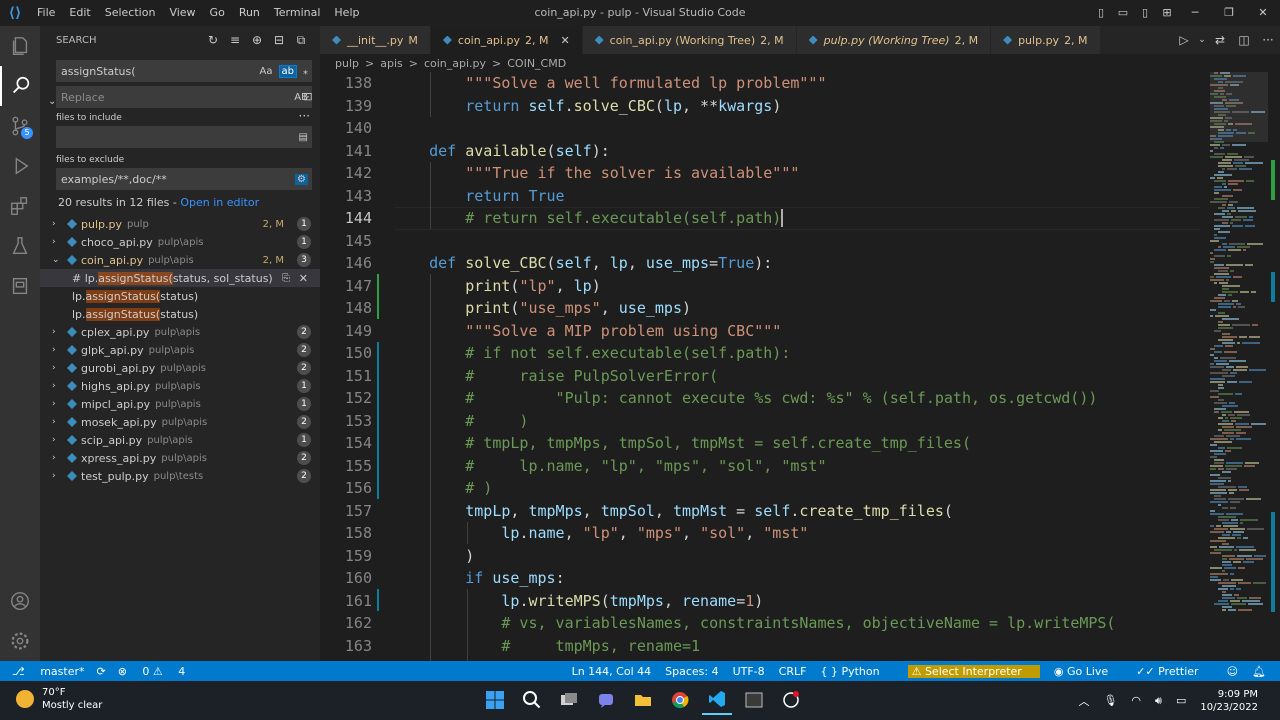  I want to click on close-tab-icon: ✕, so click(564, 40).